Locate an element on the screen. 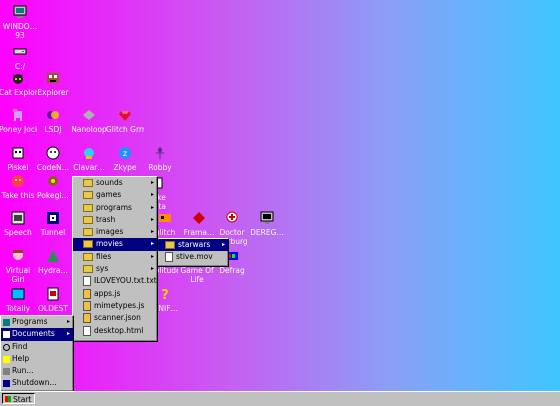 The image size is (560, 406). desktop-icon-windows93: WINDO… 93 is located at coordinates (20, 22).